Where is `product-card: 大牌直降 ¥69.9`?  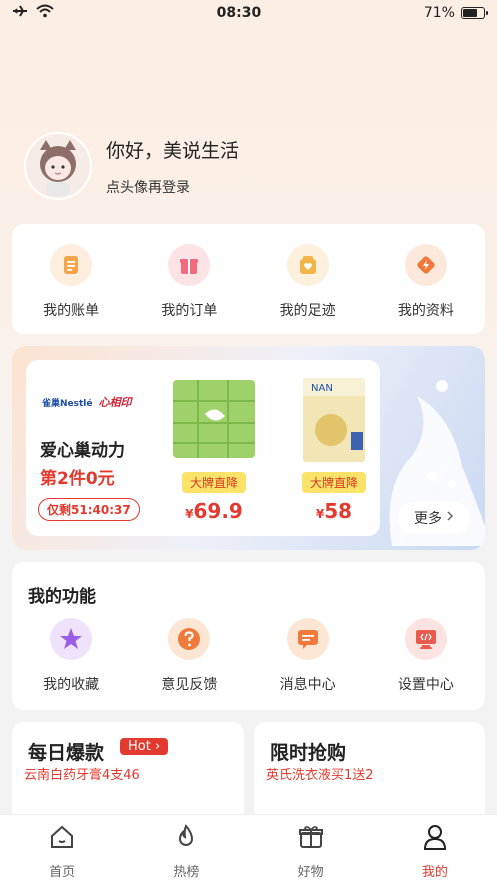
product-card: 大牌直降 ¥69.9 is located at coordinates (214, 448).